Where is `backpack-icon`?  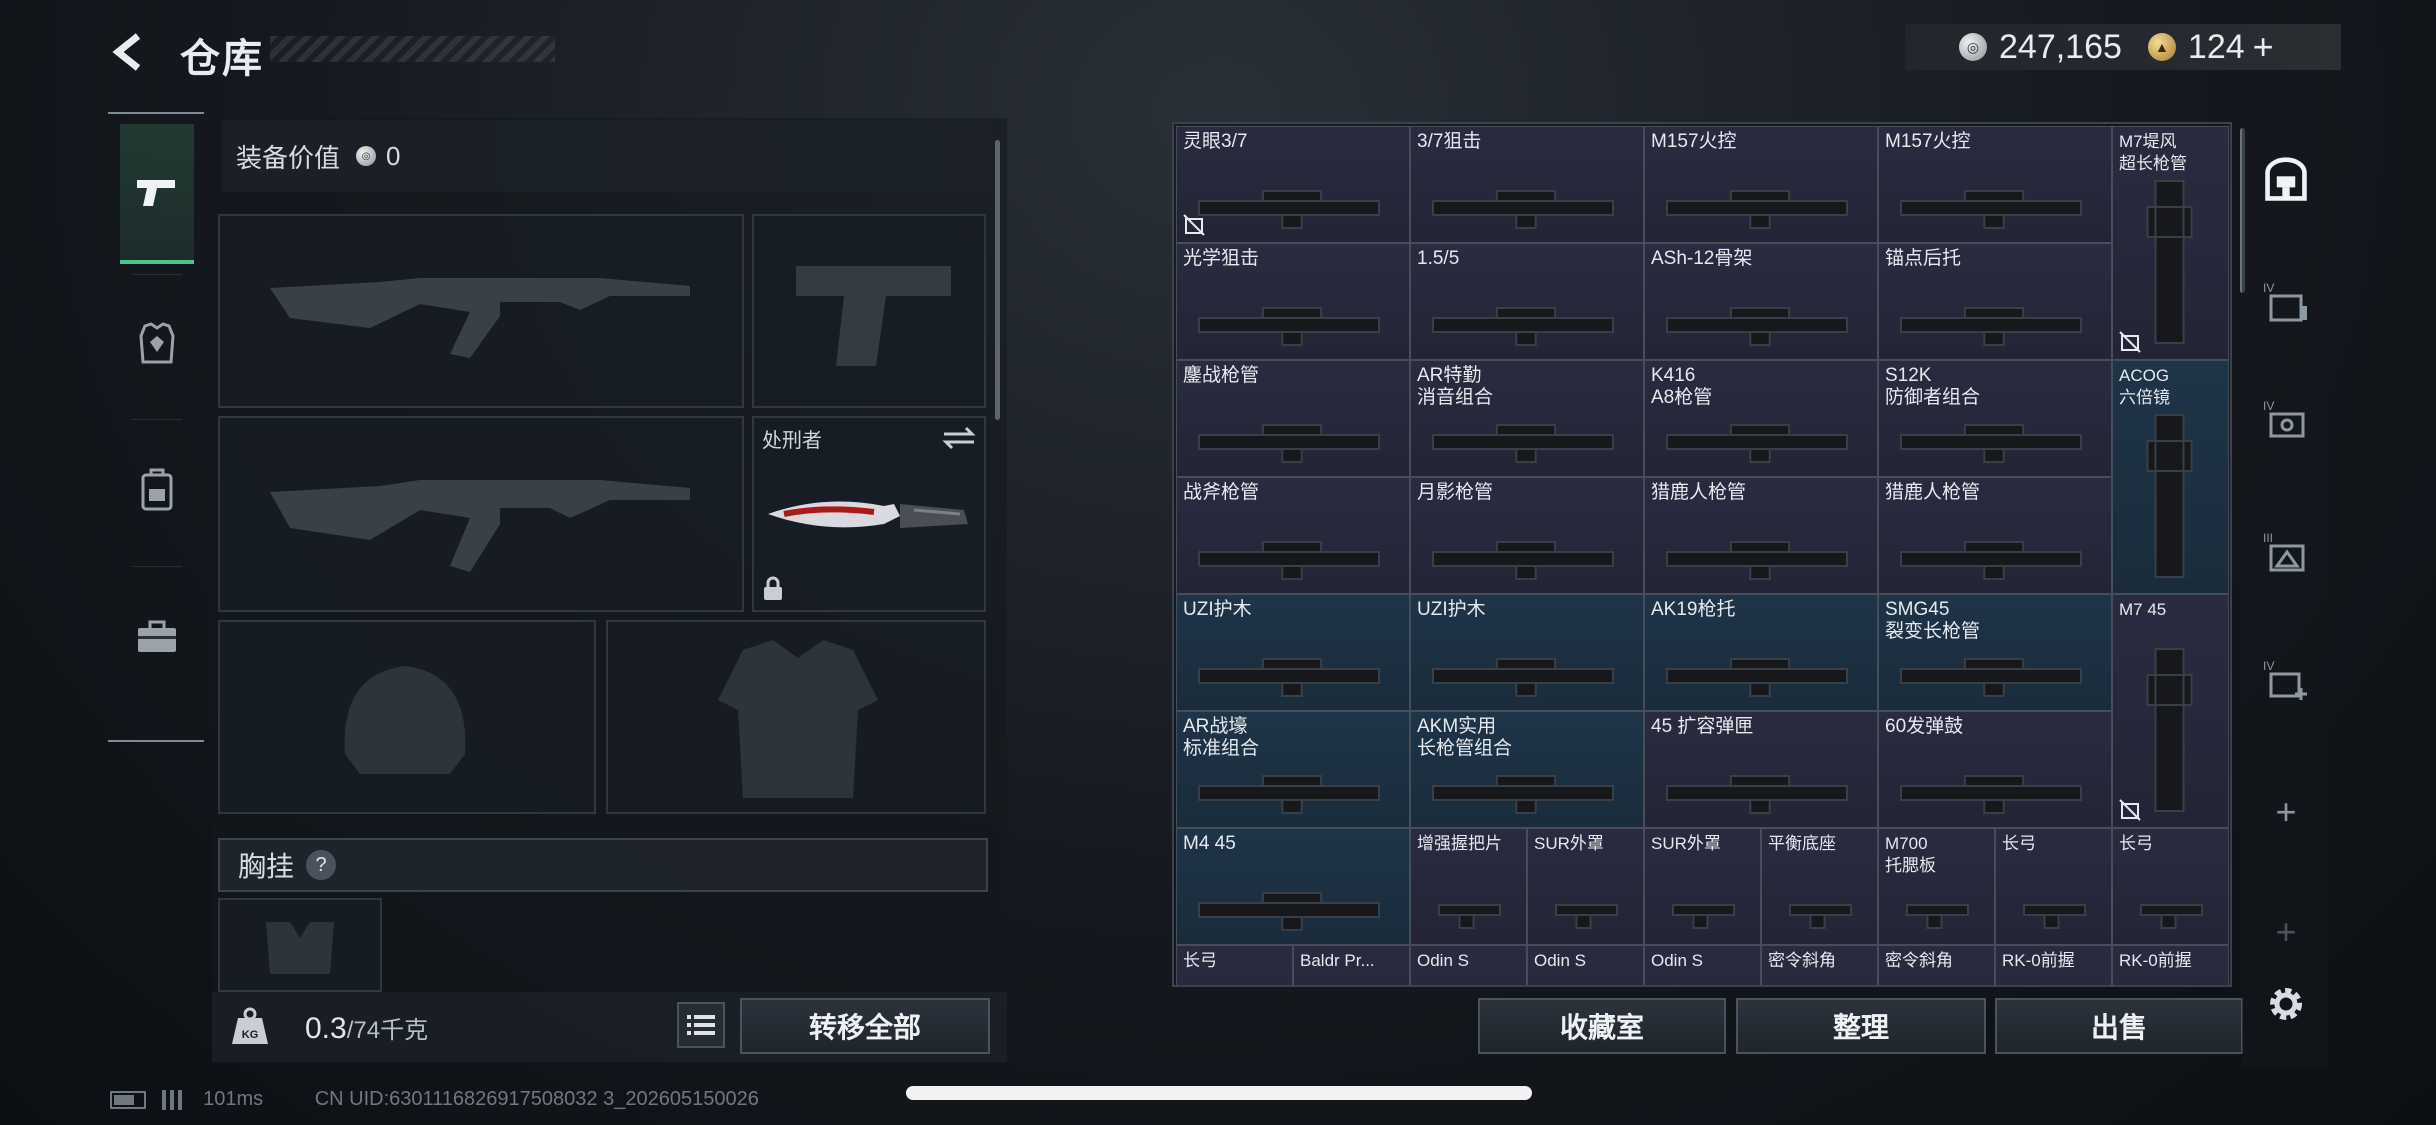
backpack-icon is located at coordinates (157, 489).